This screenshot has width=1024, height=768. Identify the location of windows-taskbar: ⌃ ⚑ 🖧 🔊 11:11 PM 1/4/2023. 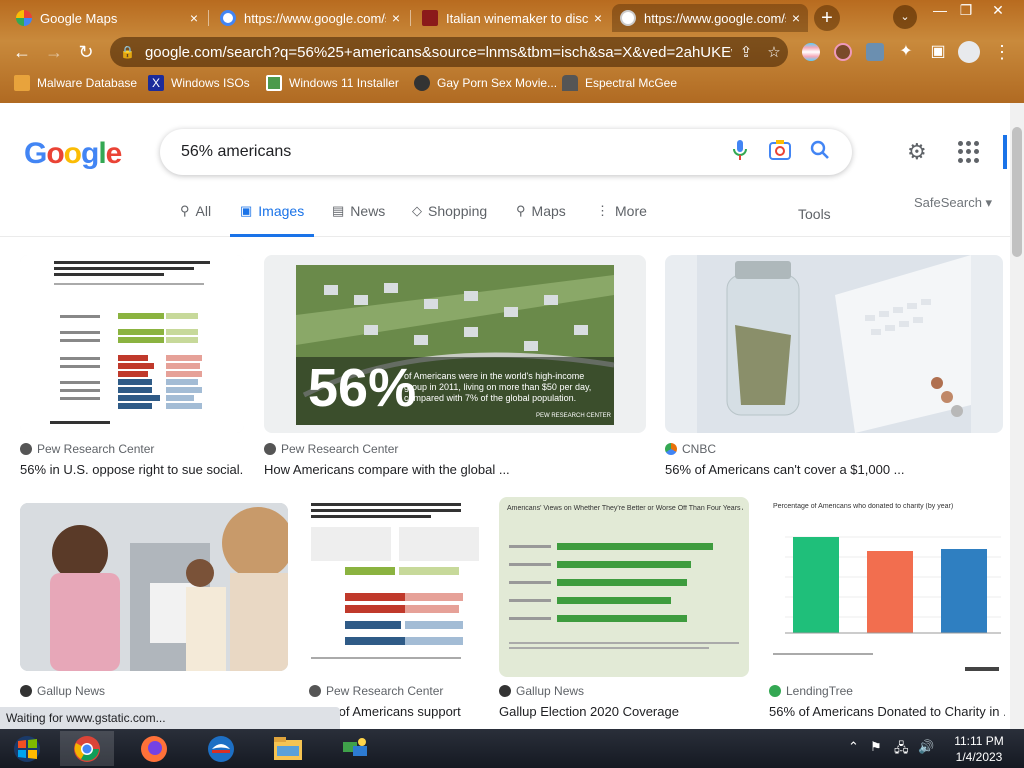
(512, 748).